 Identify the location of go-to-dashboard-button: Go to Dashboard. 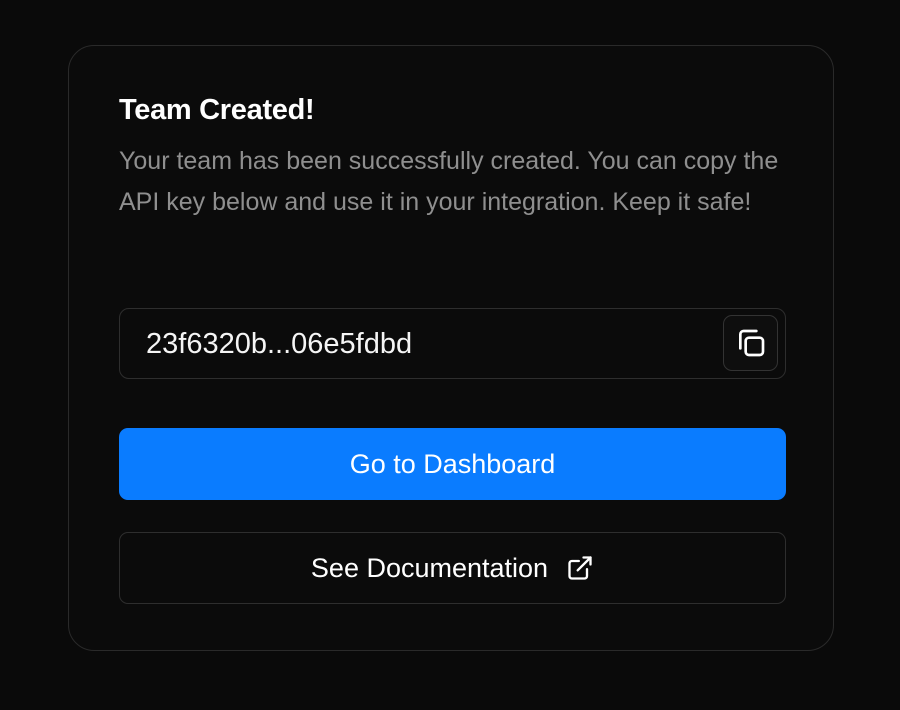
(452, 464).